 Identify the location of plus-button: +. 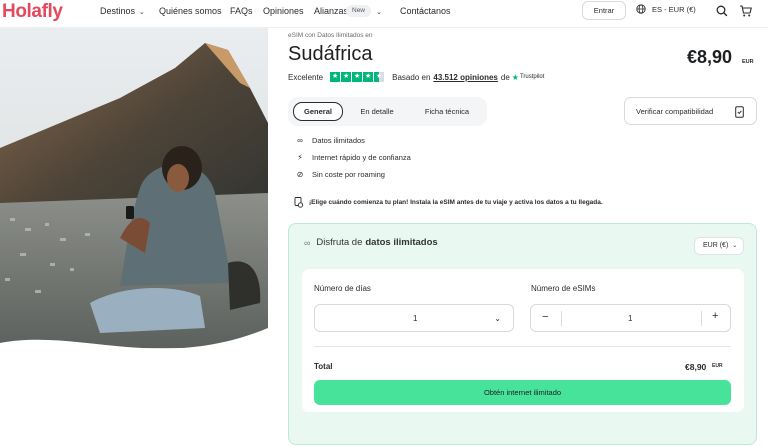
(715, 316).